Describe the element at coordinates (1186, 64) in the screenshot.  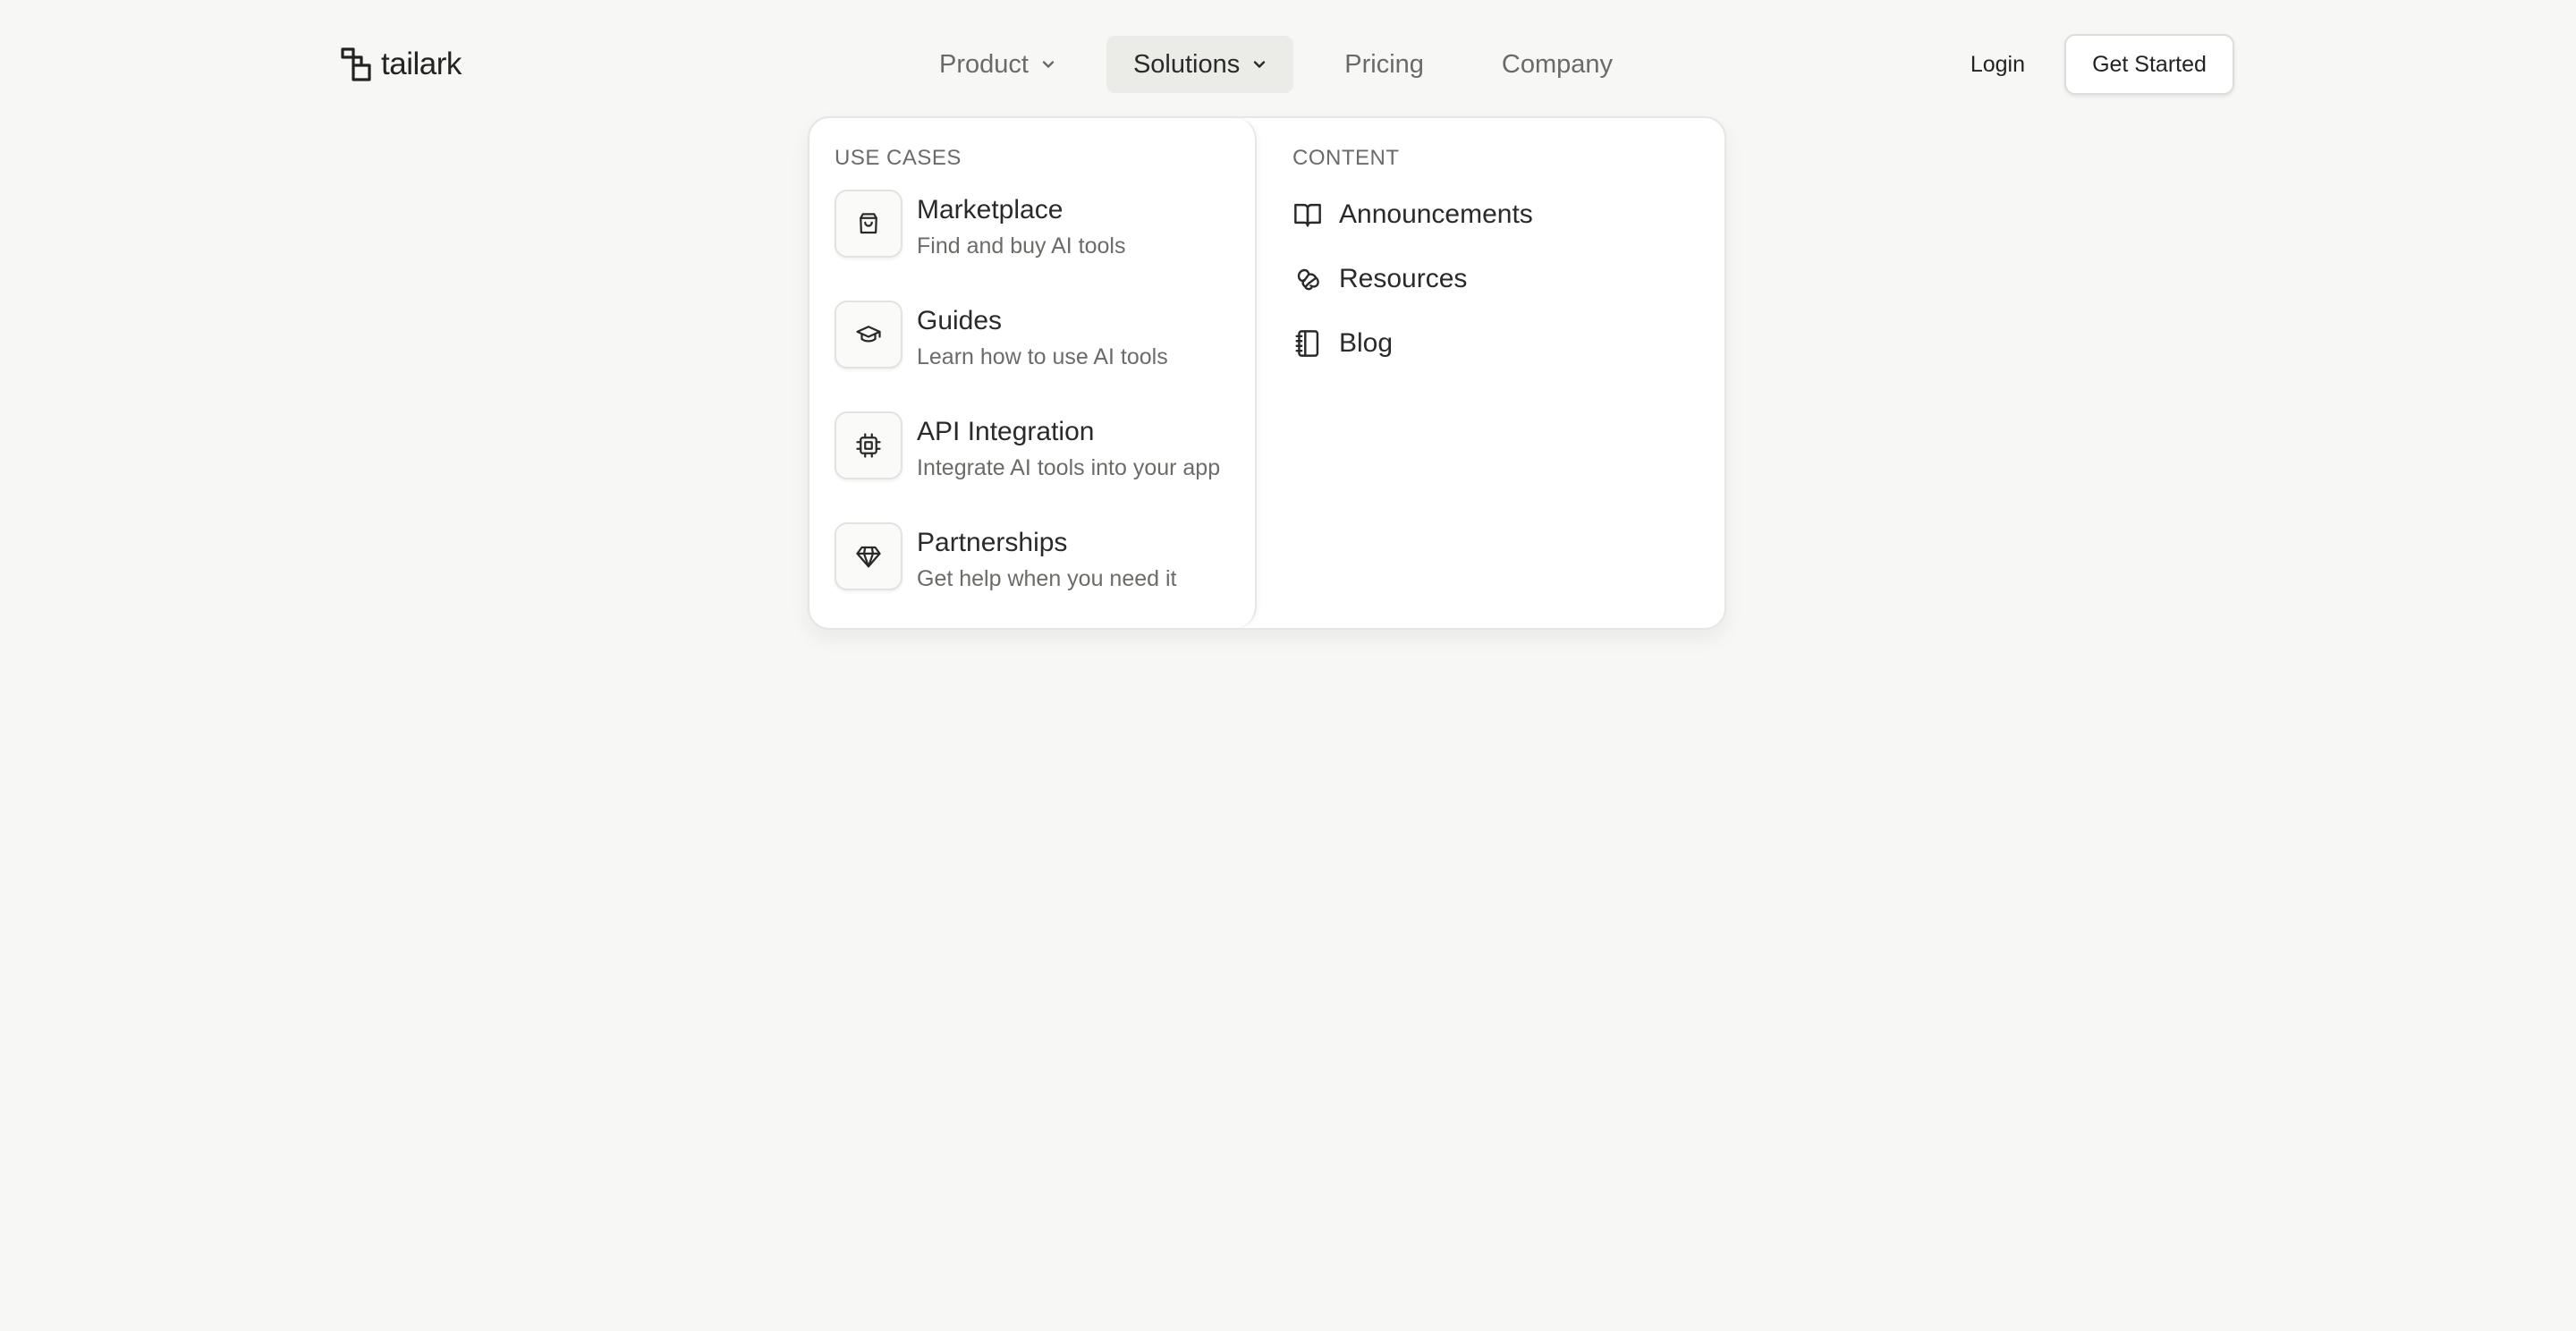
I see `nav-item-label: Solutions` at that location.